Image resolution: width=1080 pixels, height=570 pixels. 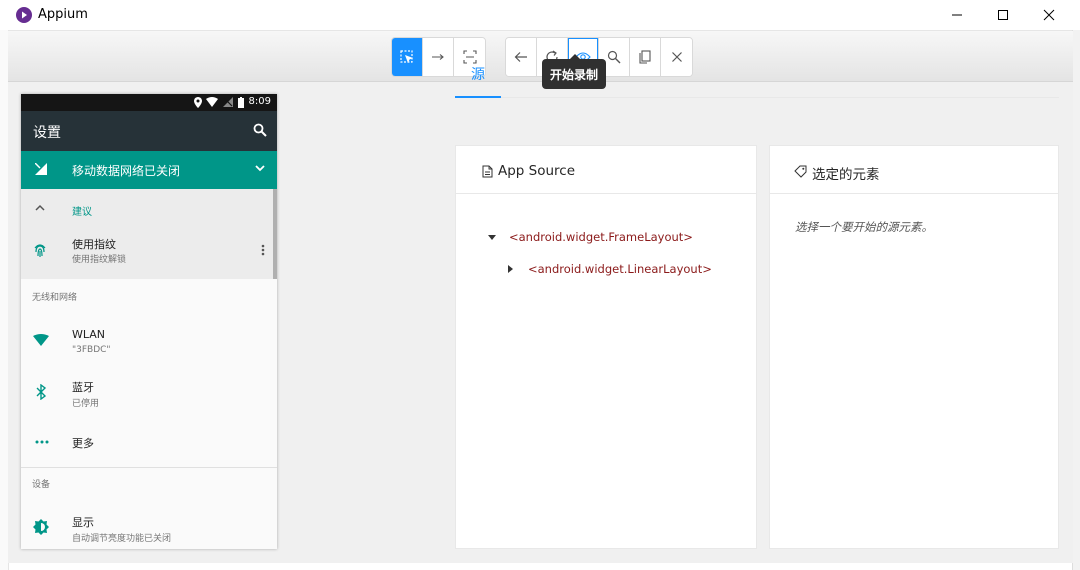 I want to click on chevron-up-icon, so click(x=40, y=207).